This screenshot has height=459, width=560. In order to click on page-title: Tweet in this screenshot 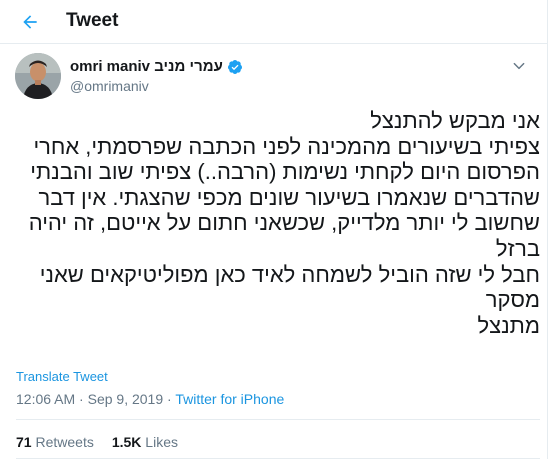, I will do `click(92, 20)`.